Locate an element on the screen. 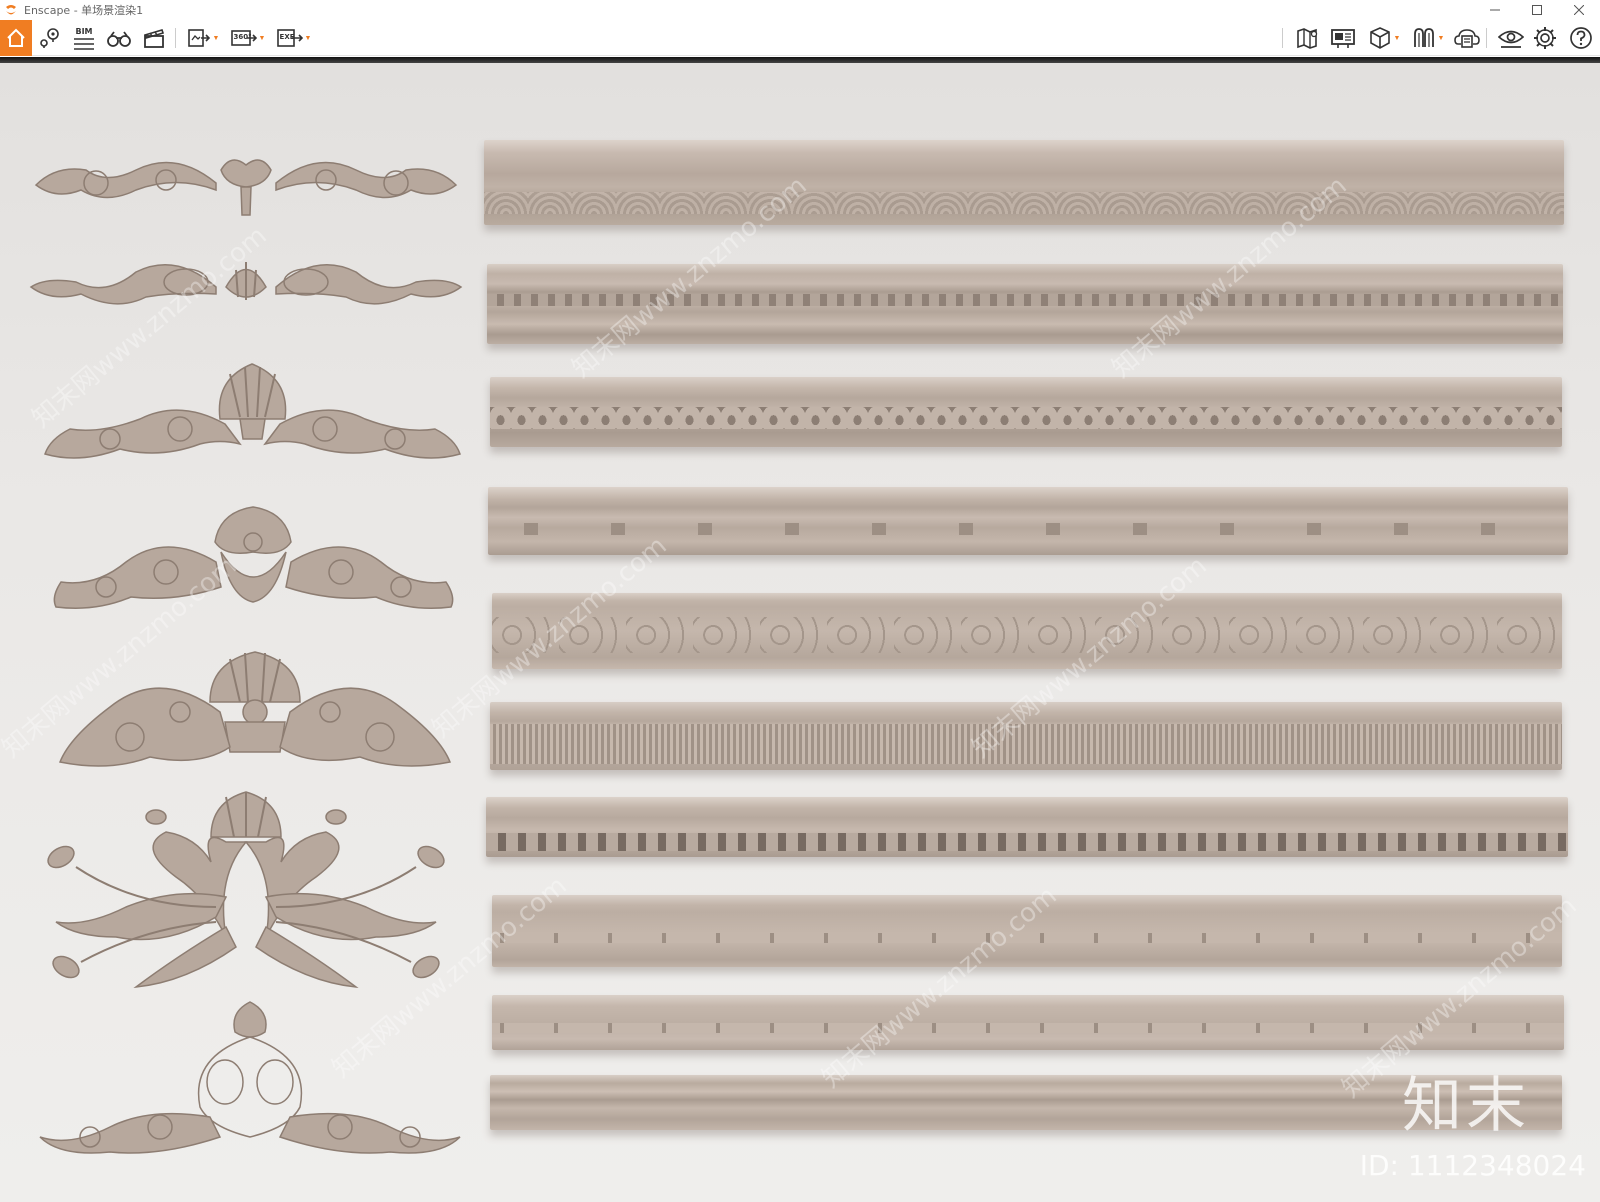 This screenshot has width=1600, height=1202. billboard-button is located at coordinates (1343, 38).